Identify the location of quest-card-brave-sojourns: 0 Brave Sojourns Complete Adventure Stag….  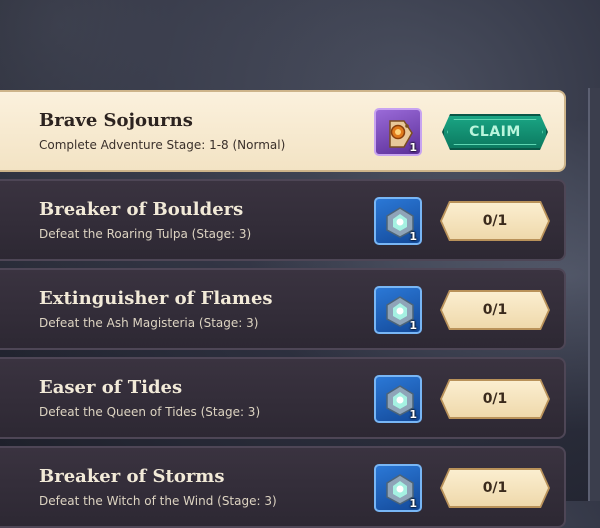
(283, 131).